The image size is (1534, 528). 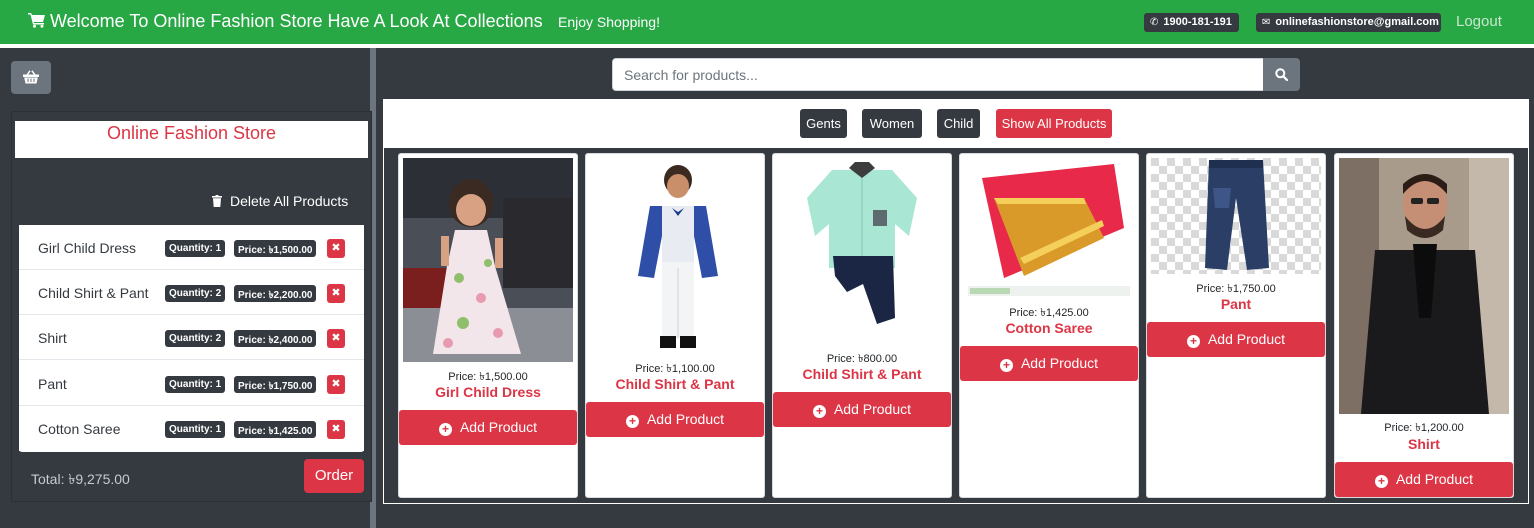 What do you see at coordinates (275, 429) in the screenshot?
I see `price-badge: Price: ৳1,425.00` at bounding box center [275, 429].